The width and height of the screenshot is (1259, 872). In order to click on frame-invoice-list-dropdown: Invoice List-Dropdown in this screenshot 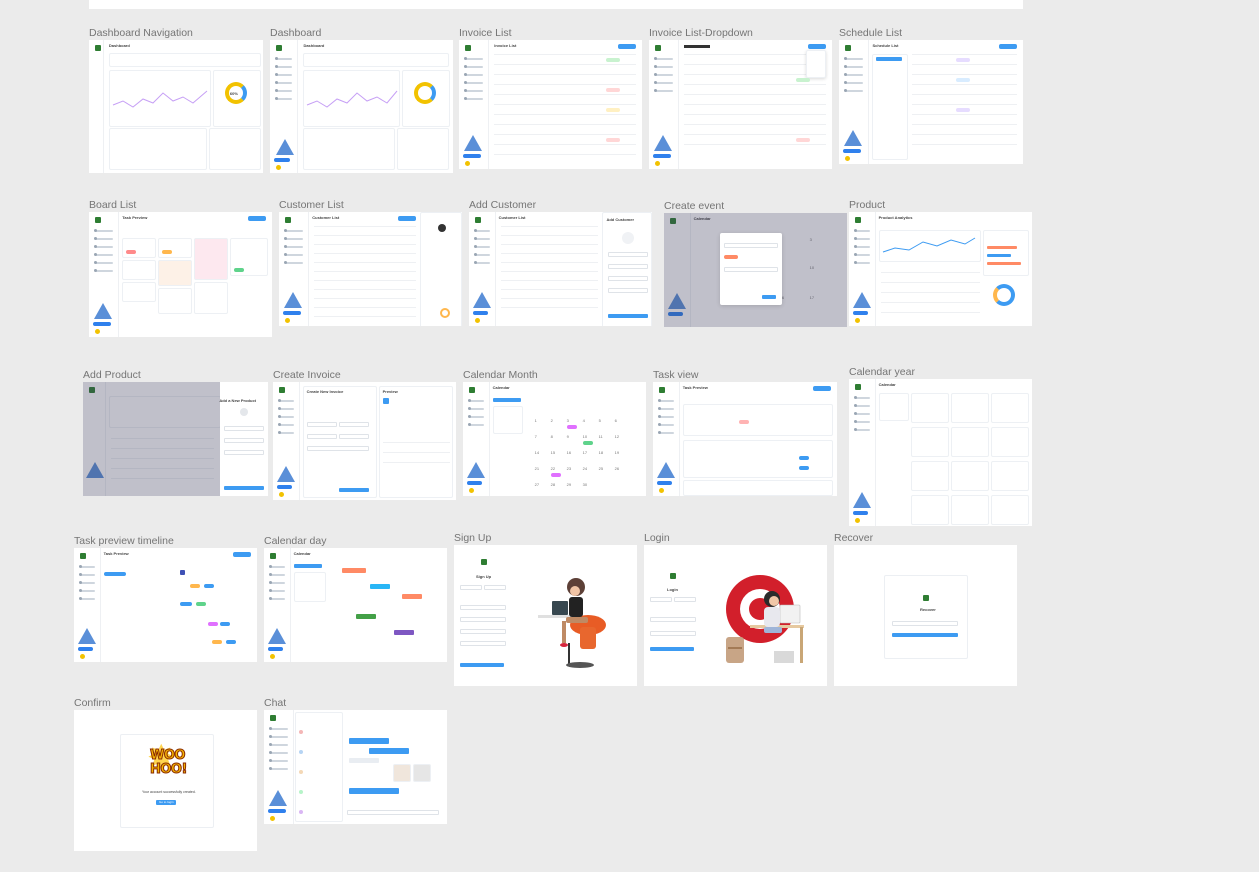, I will do `click(740, 98)`.